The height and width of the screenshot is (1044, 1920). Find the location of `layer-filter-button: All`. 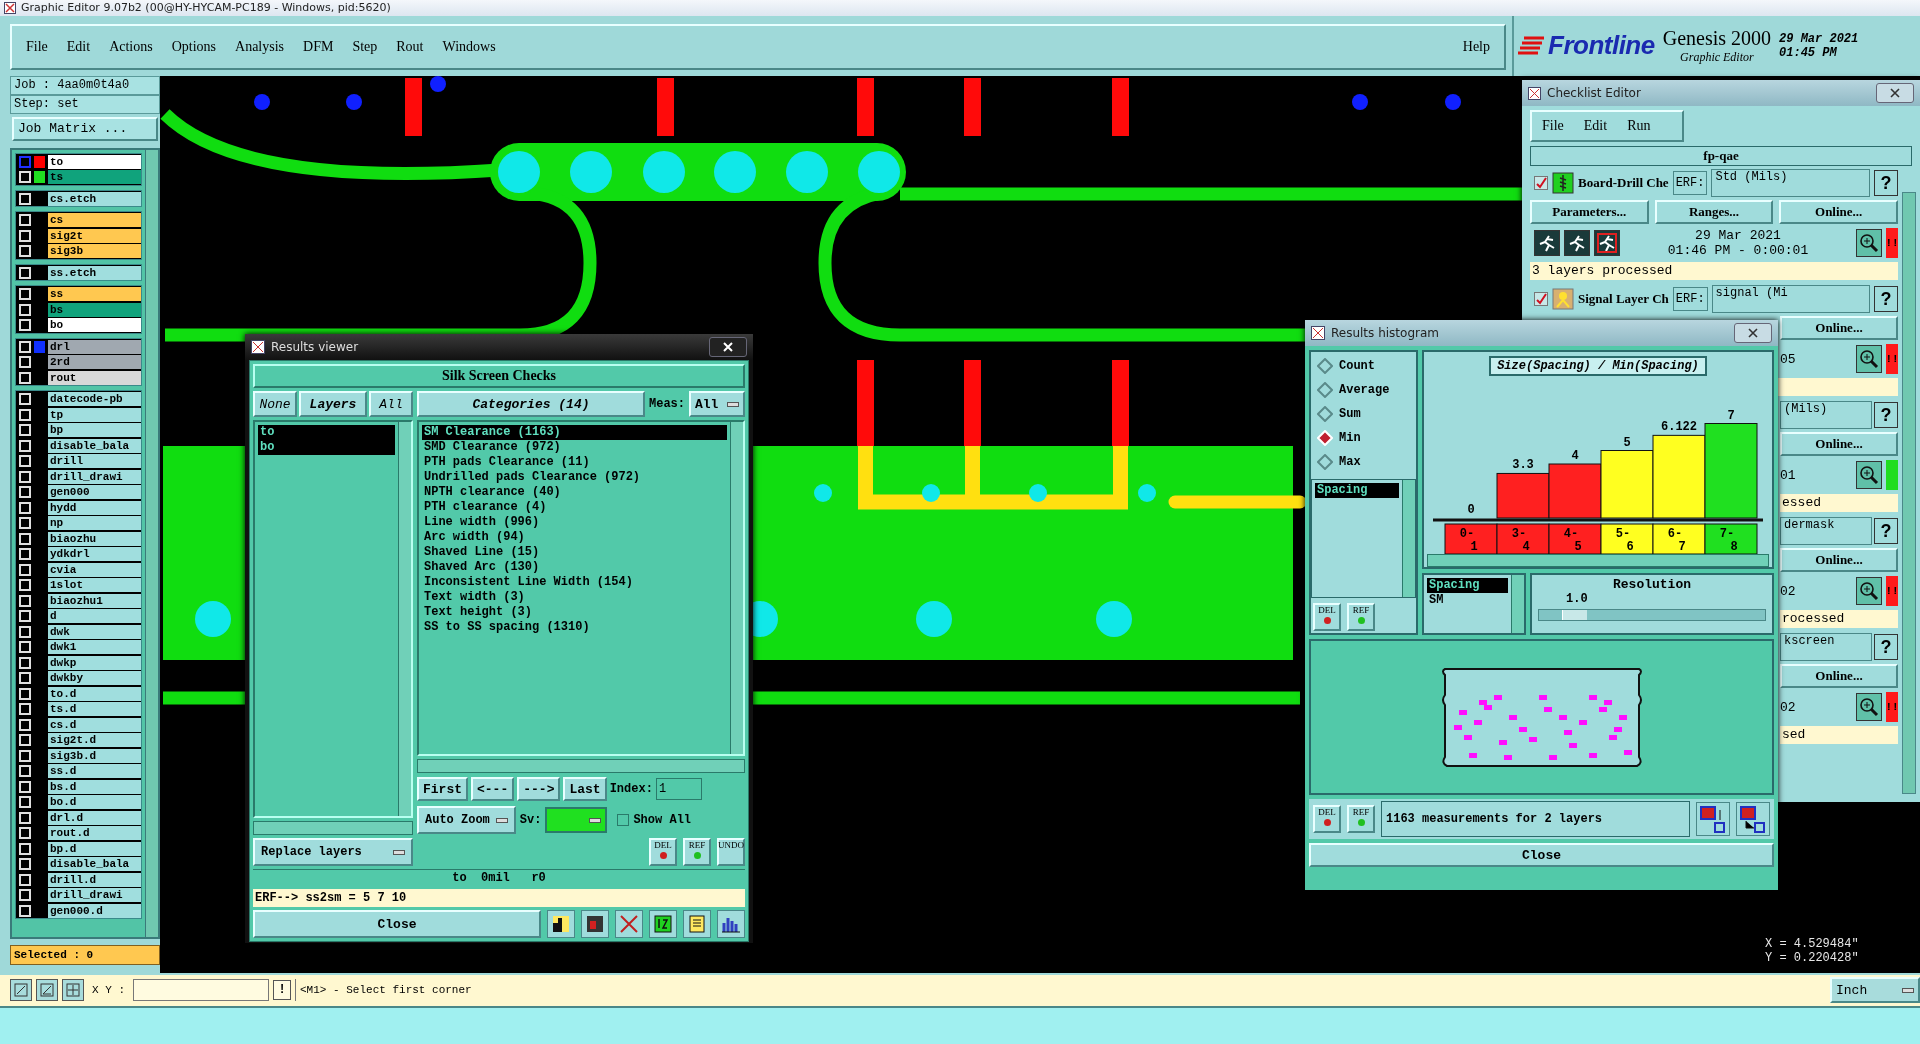

layer-filter-button: All is located at coordinates (391, 404).